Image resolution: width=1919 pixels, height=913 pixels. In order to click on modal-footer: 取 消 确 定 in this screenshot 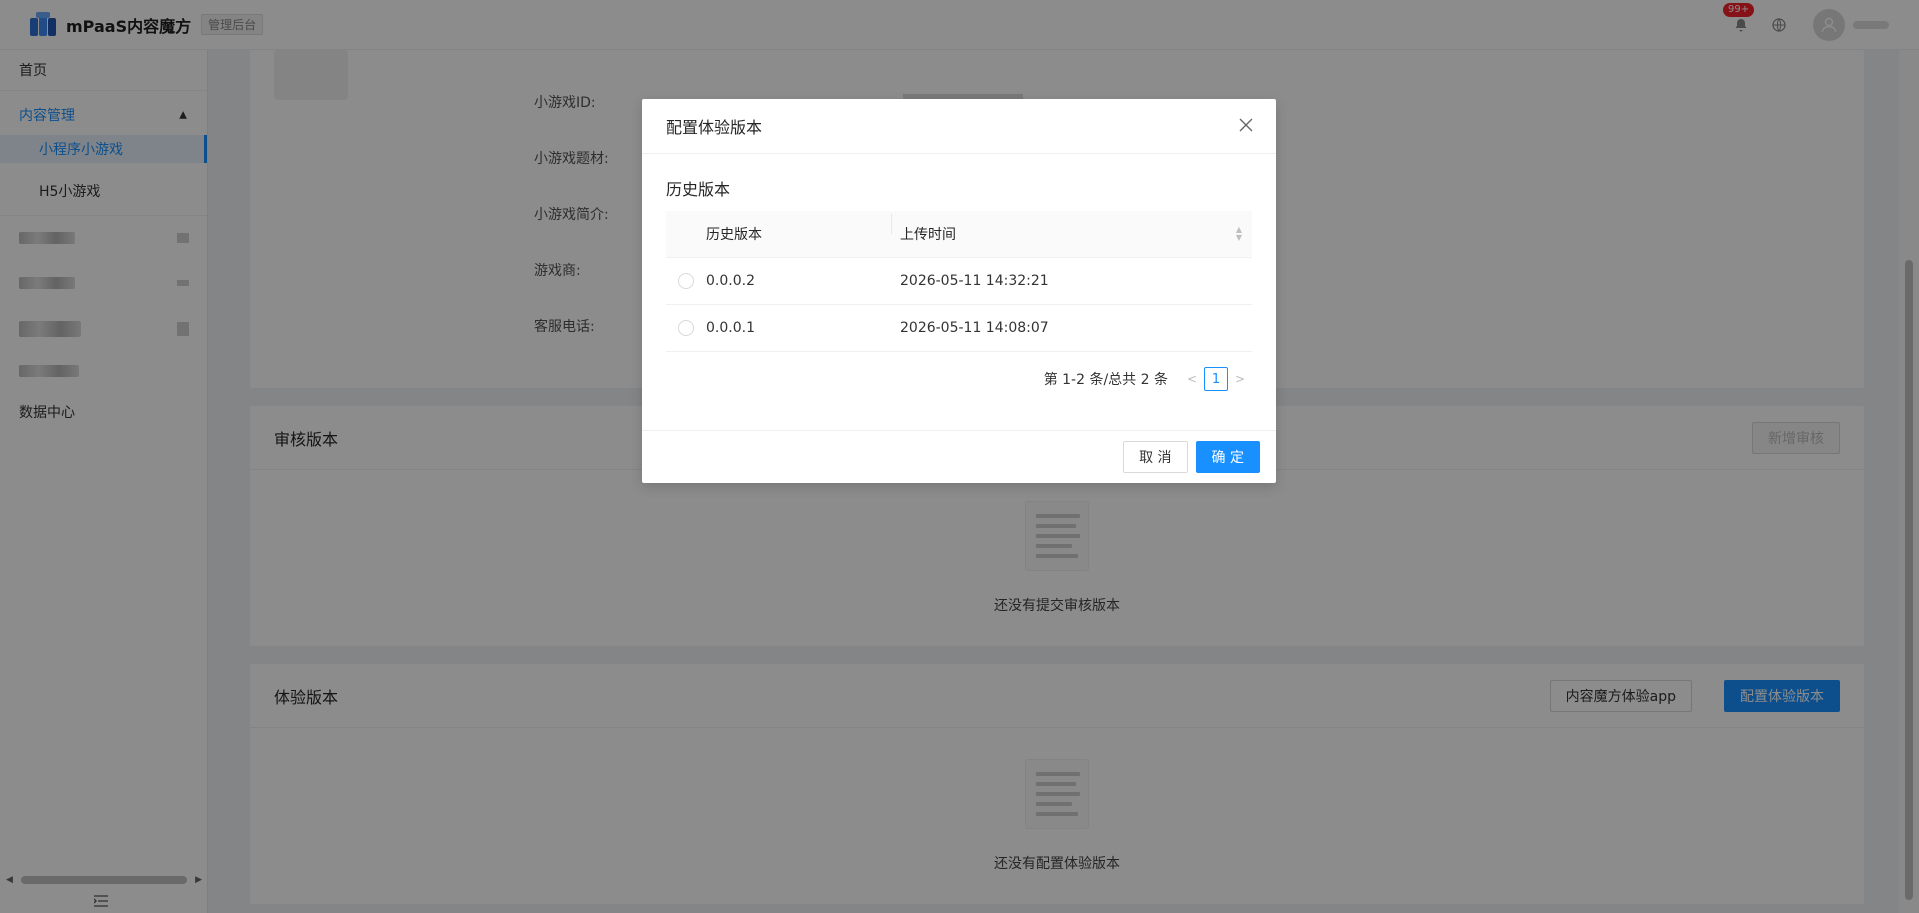, I will do `click(959, 456)`.